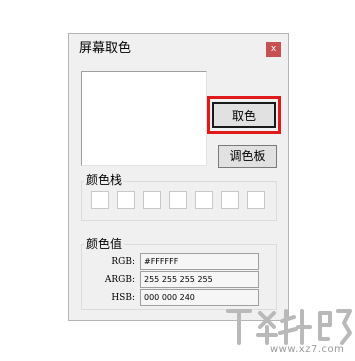 Image resolution: width=355 pixels, height=361 pixels. I want to click on window-title: 屏幕取色, so click(105, 48).